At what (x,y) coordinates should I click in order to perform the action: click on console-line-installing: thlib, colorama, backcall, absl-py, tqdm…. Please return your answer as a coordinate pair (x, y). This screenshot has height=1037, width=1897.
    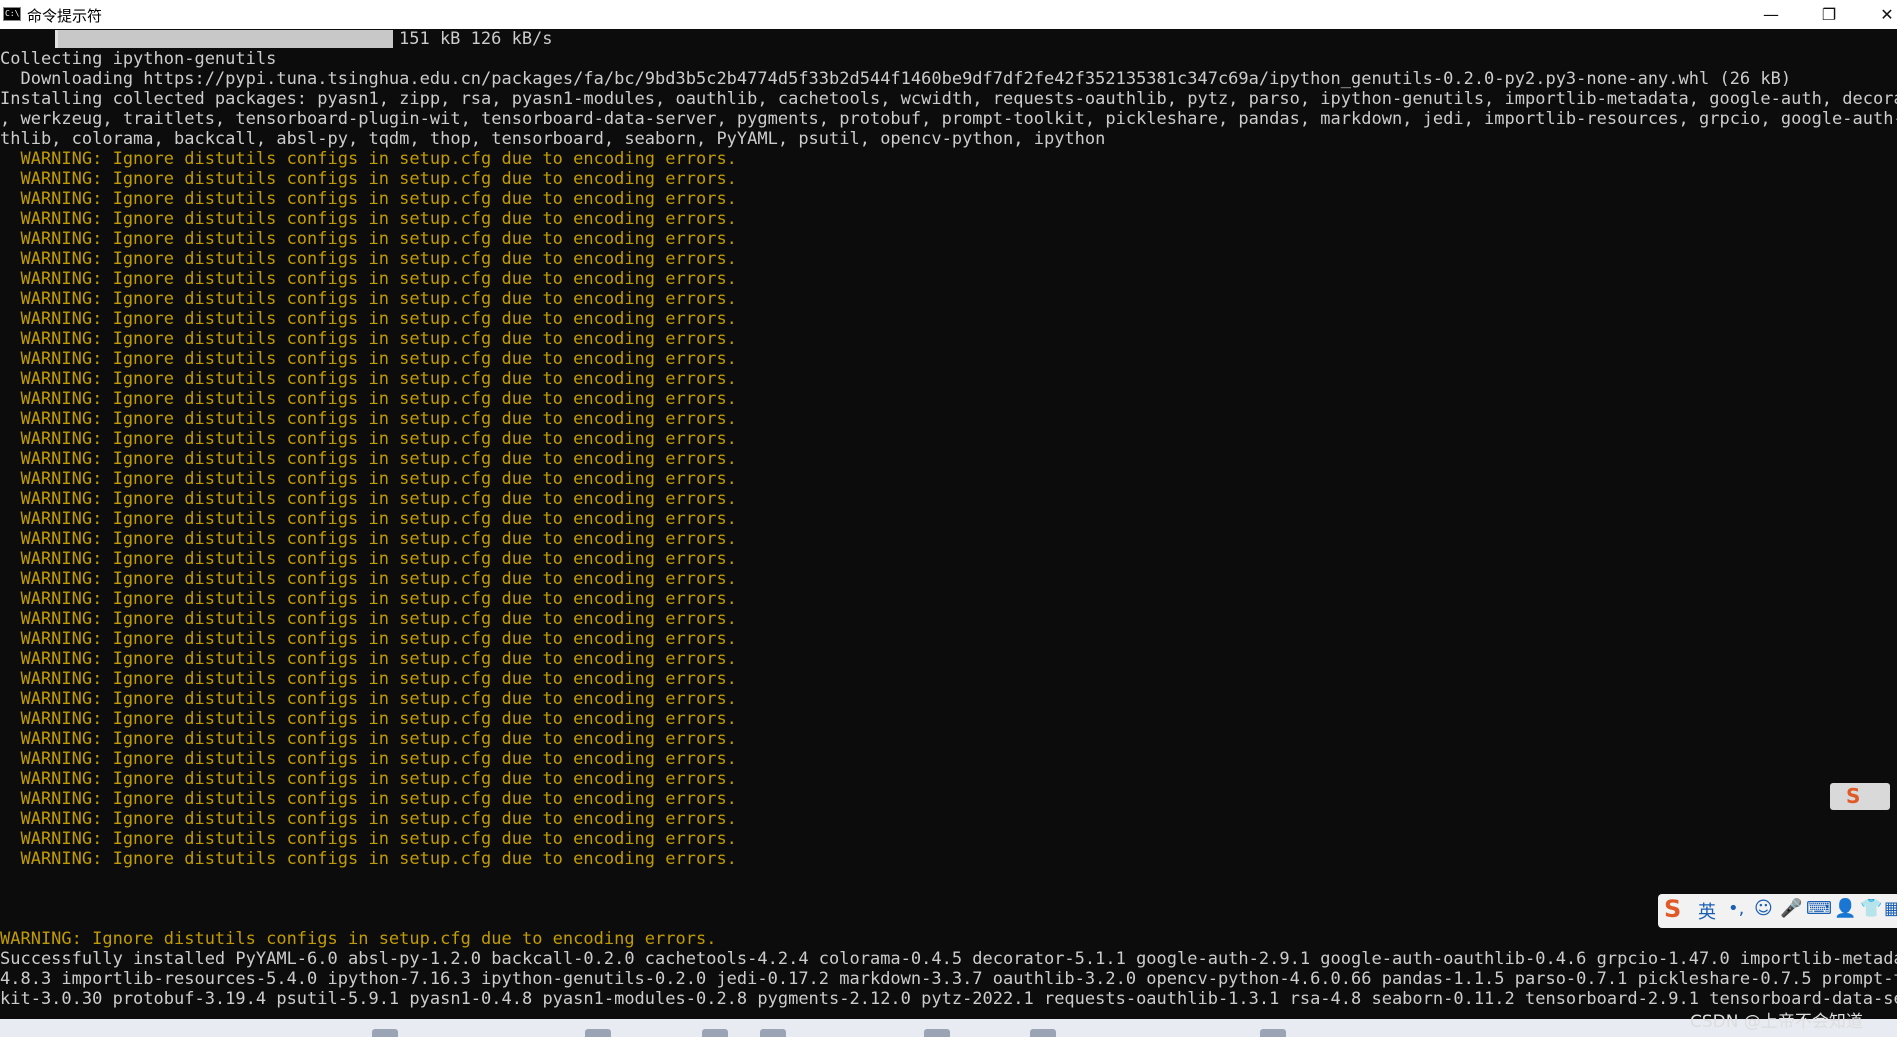
    Looking at the image, I should click on (553, 139).